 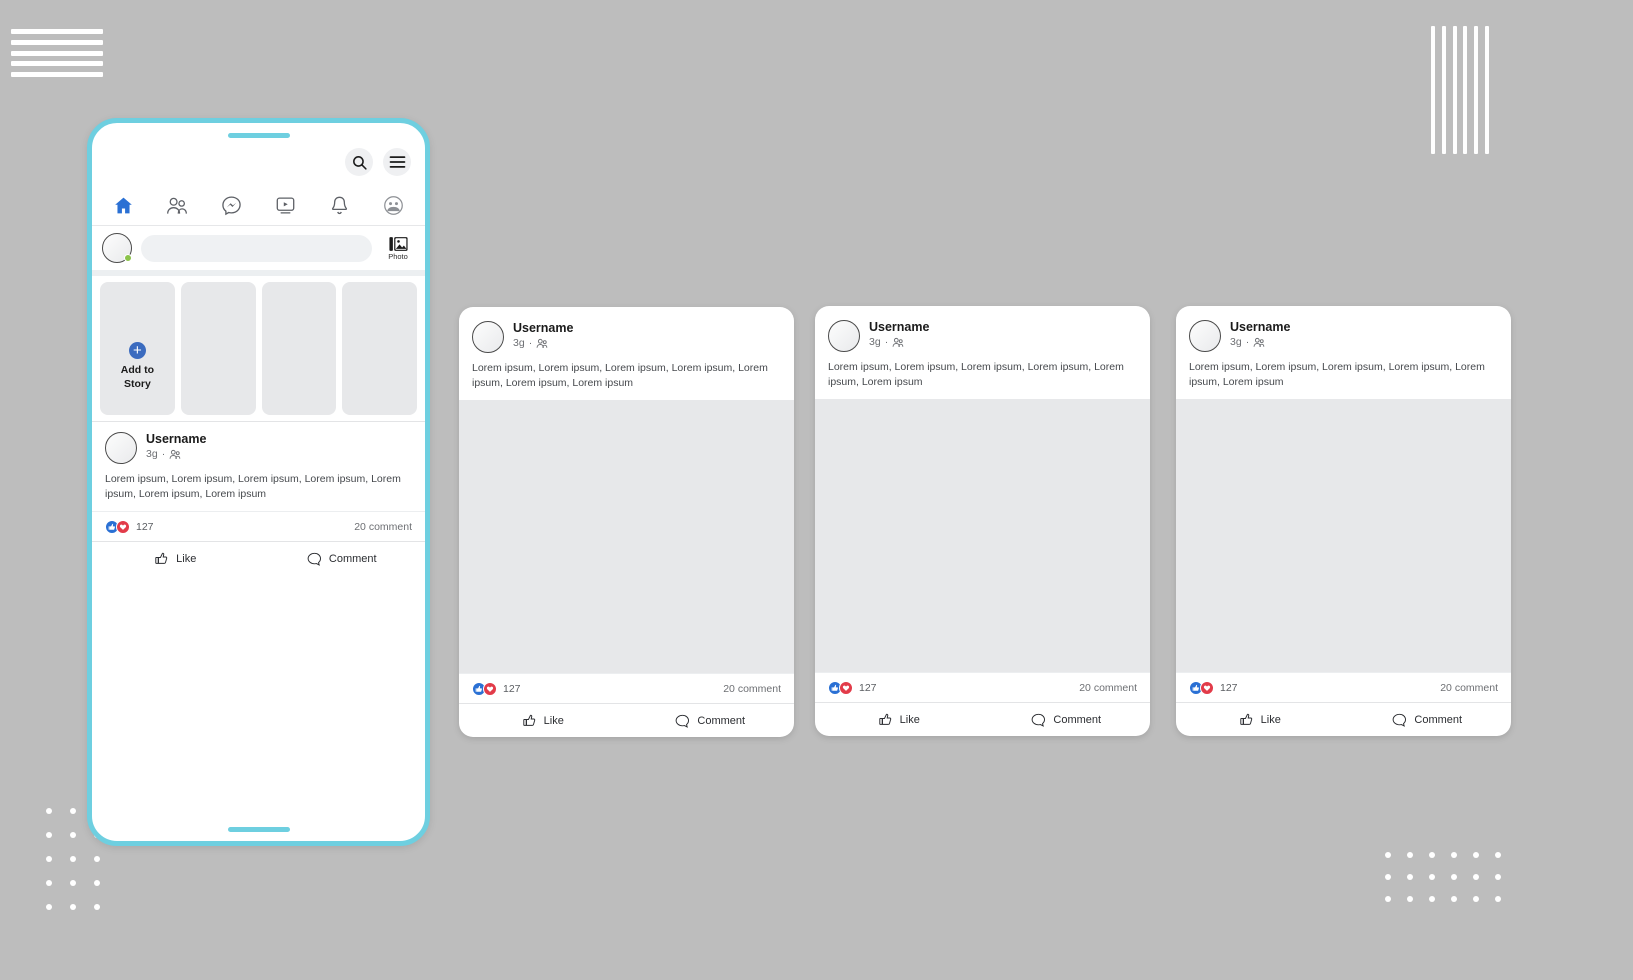 What do you see at coordinates (519, 343) in the screenshot?
I see `post-time: 3g` at bounding box center [519, 343].